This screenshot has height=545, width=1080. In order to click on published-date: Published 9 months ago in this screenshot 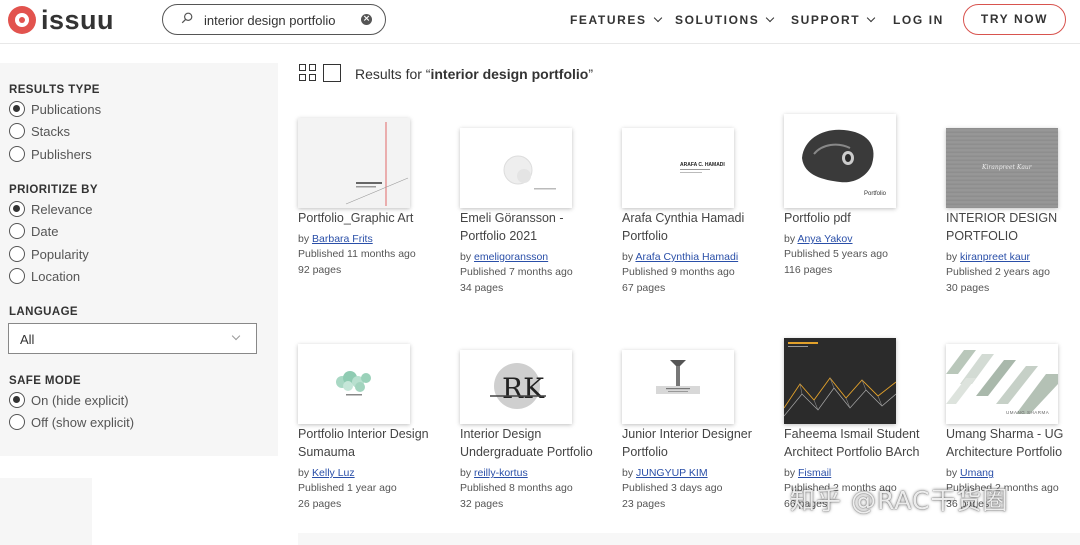, I will do `click(678, 272)`.